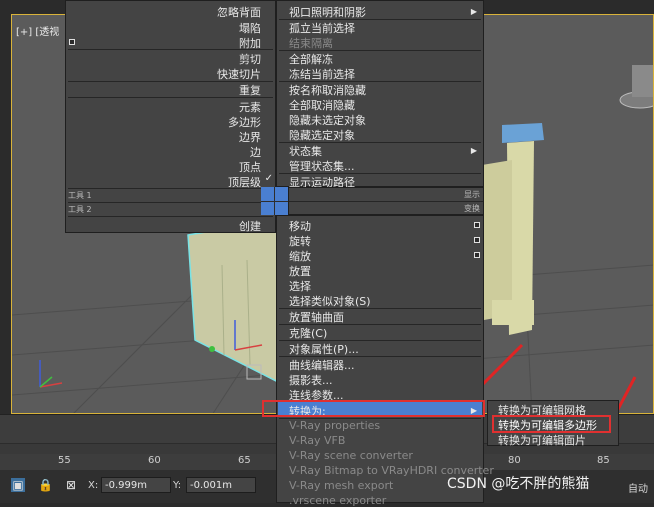 This screenshot has height=507, width=654. I want to click on timeline-tick: 55, so click(64, 460).